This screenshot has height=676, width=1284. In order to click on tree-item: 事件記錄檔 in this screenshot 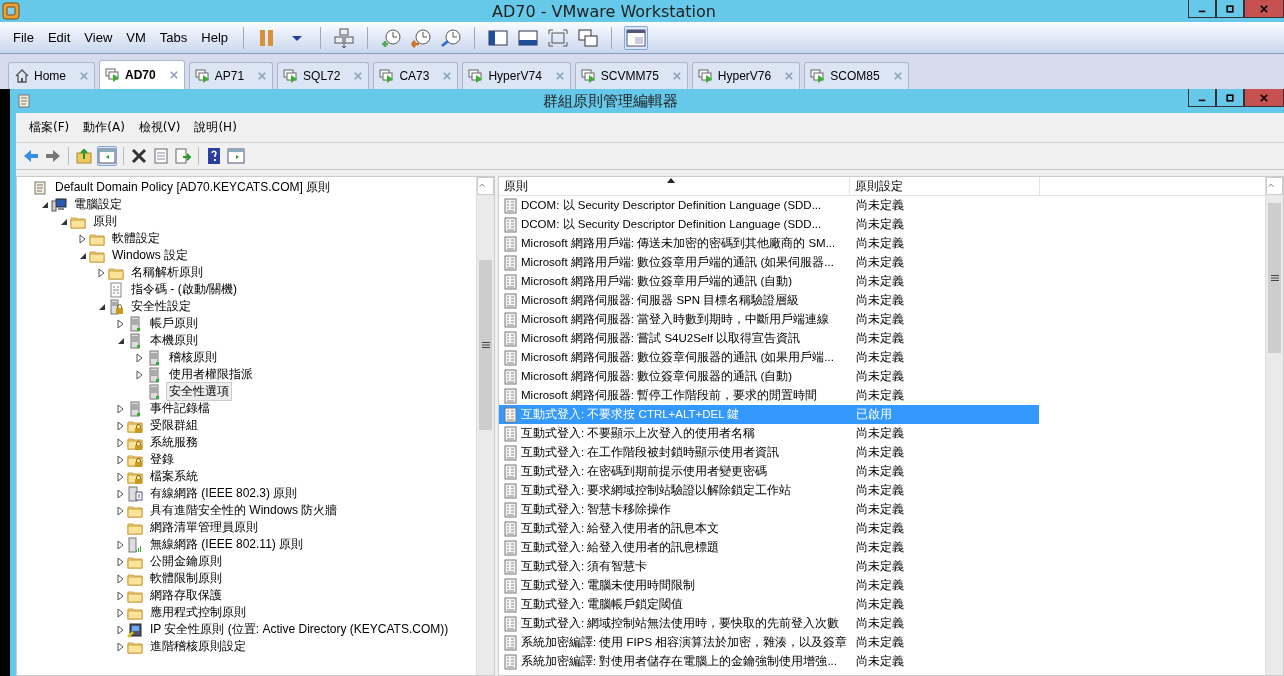, I will do `click(180, 408)`.